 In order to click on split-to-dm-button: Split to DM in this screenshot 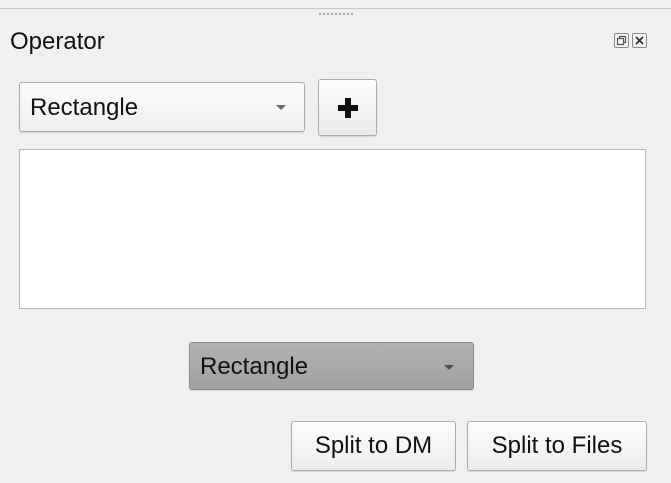, I will do `click(373, 446)`.